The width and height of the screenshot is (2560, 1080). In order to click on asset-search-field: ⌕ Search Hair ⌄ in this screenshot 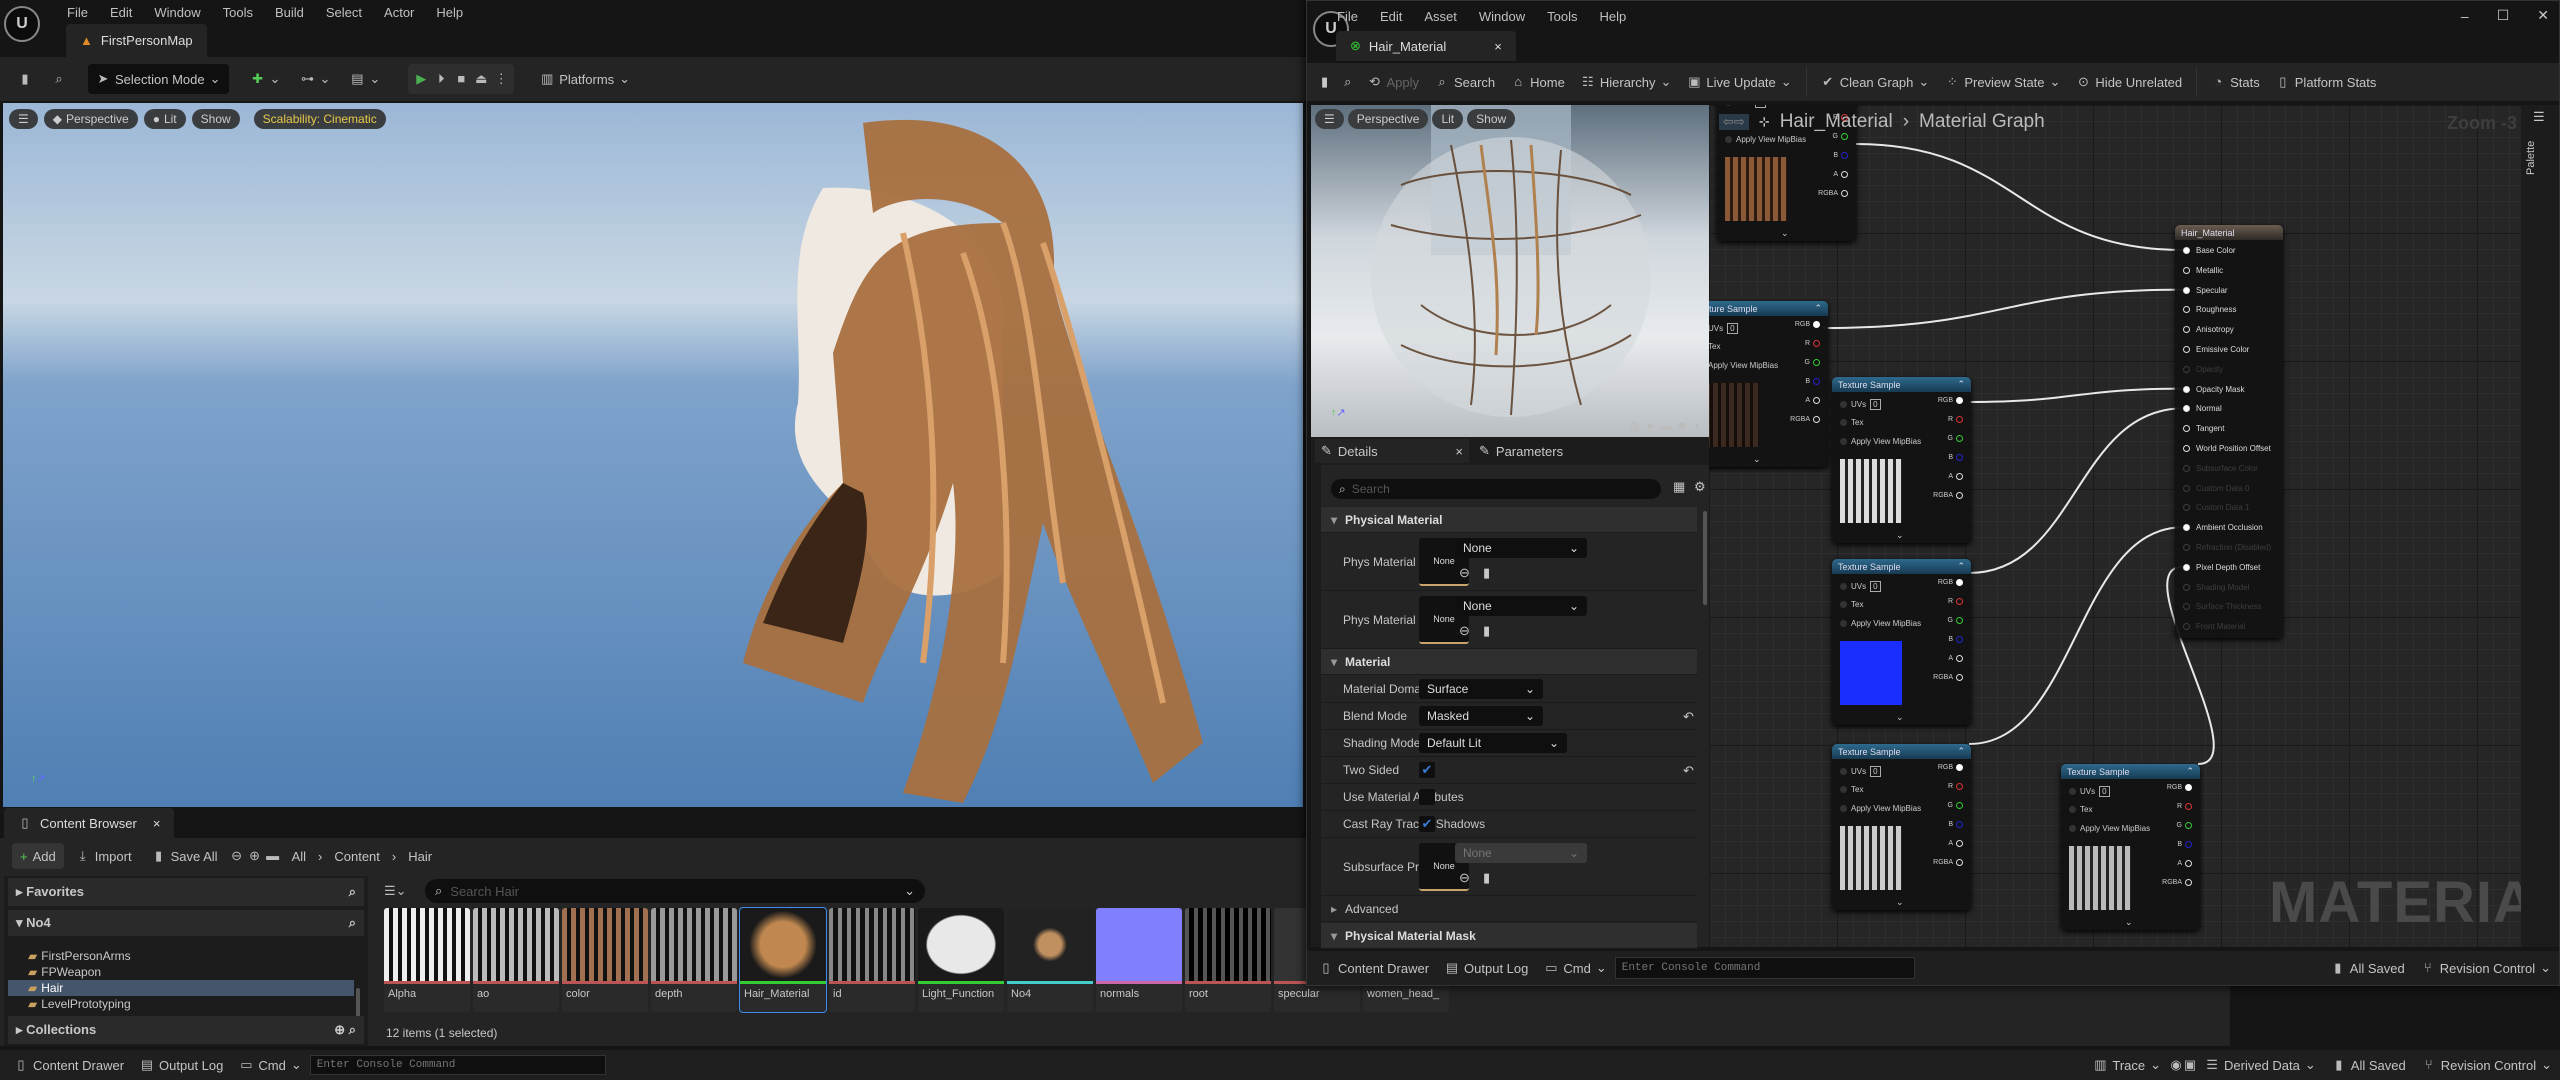, I will do `click(675, 891)`.